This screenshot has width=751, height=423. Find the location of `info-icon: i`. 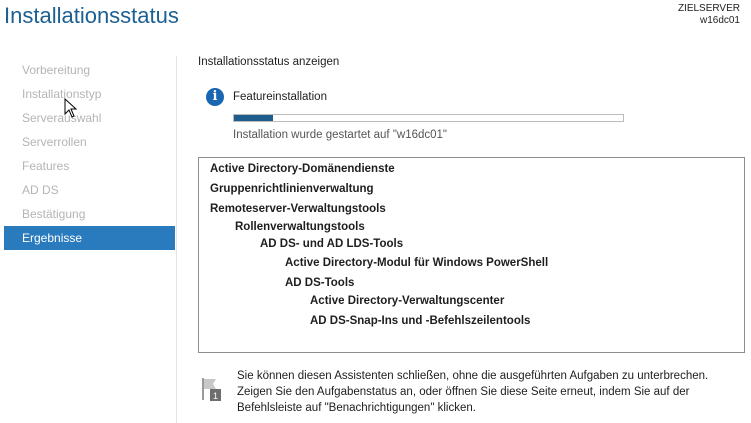

info-icon: i is located at coordinates (215, 97).